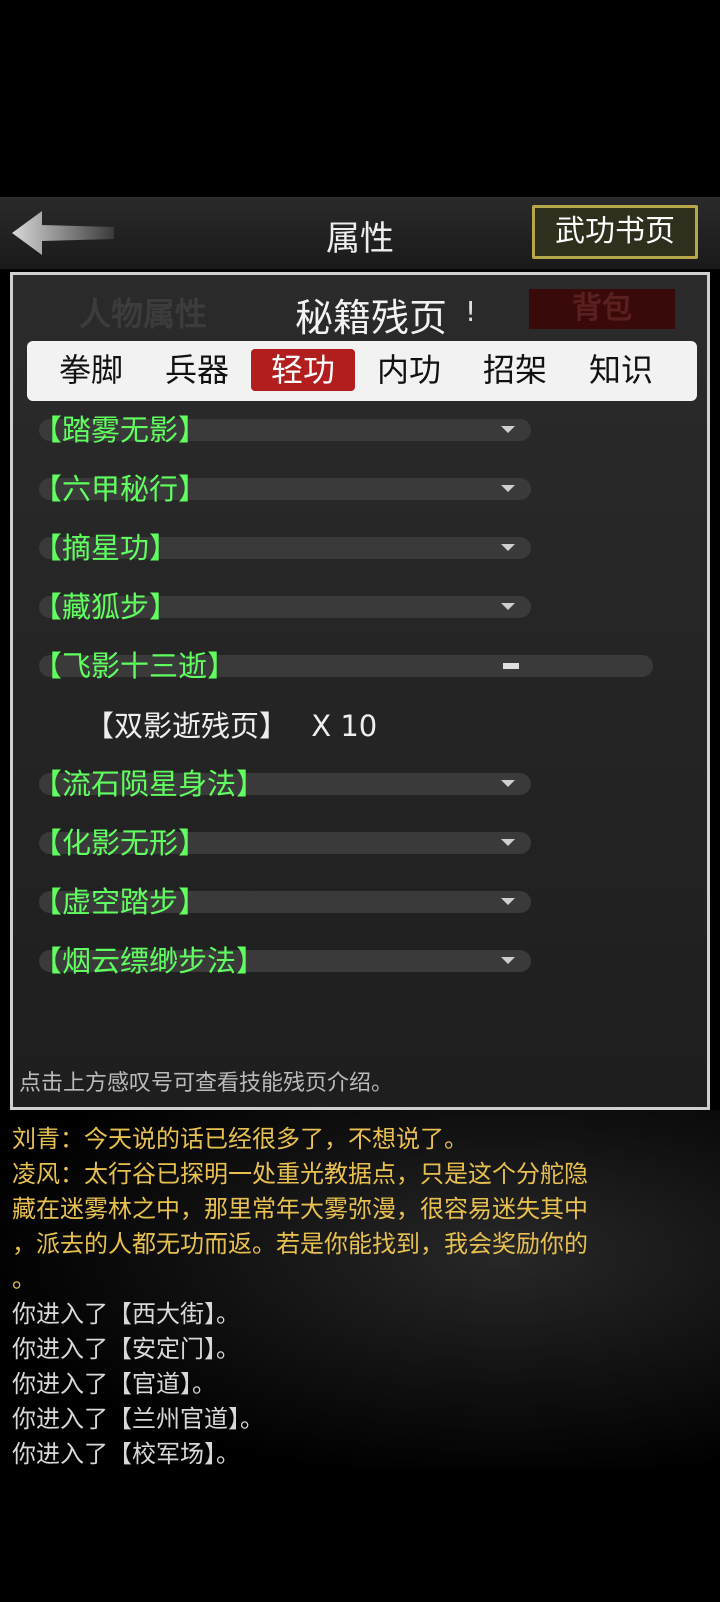 The height and width of the screenshot is (1602, 720). I want to click on hint-text: 点击上方感叹号可查看技能残页介绍。, so click(206, 1083).